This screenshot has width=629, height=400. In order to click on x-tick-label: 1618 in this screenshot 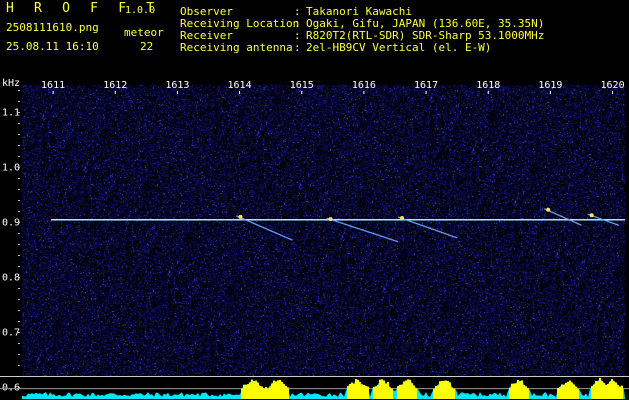, I will do `click(488, 85)`.